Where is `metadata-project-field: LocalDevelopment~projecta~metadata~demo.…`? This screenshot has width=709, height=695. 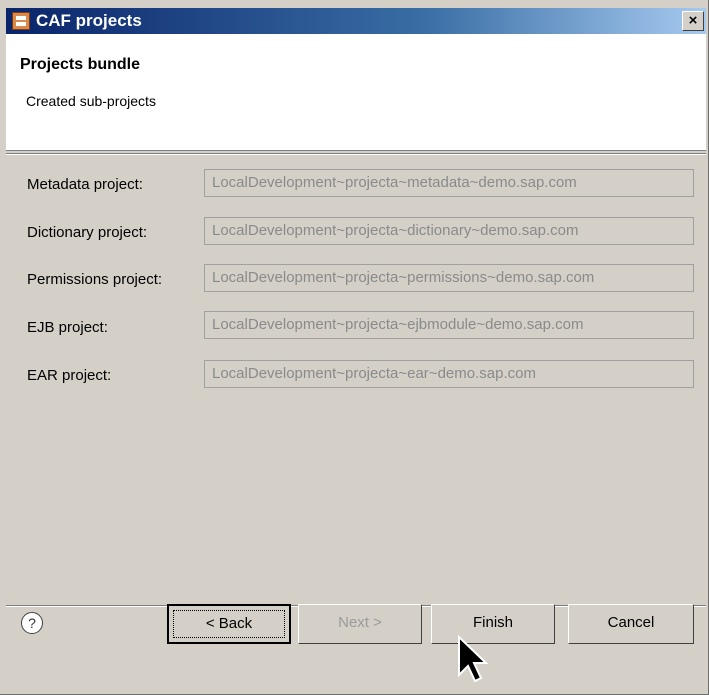
metadata-project-field: LocalDevelopment~projecta~metadata~demo.… is located at coordinates (449, 183).